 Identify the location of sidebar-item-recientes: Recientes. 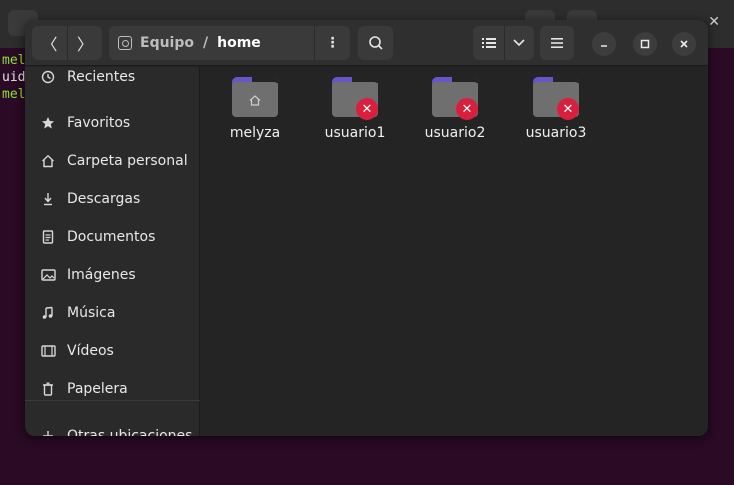
(112, 77).